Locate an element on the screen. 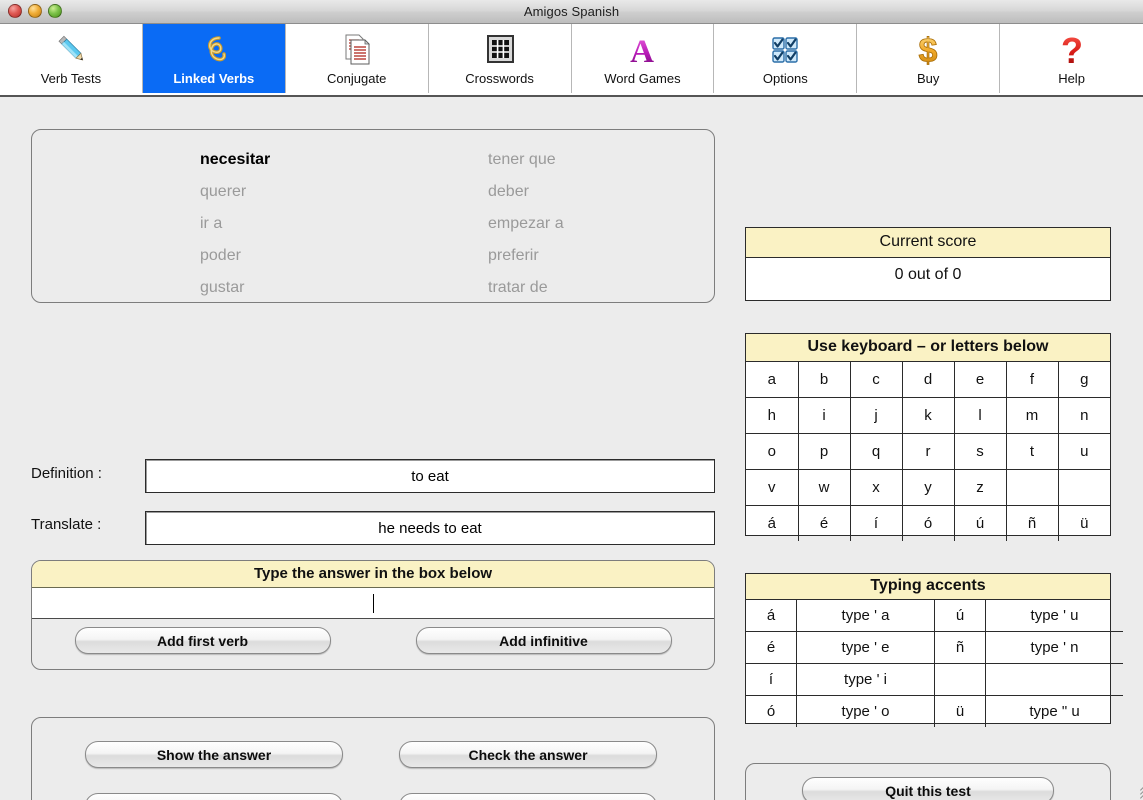  key-d: d is located at coordinates (928, 380).